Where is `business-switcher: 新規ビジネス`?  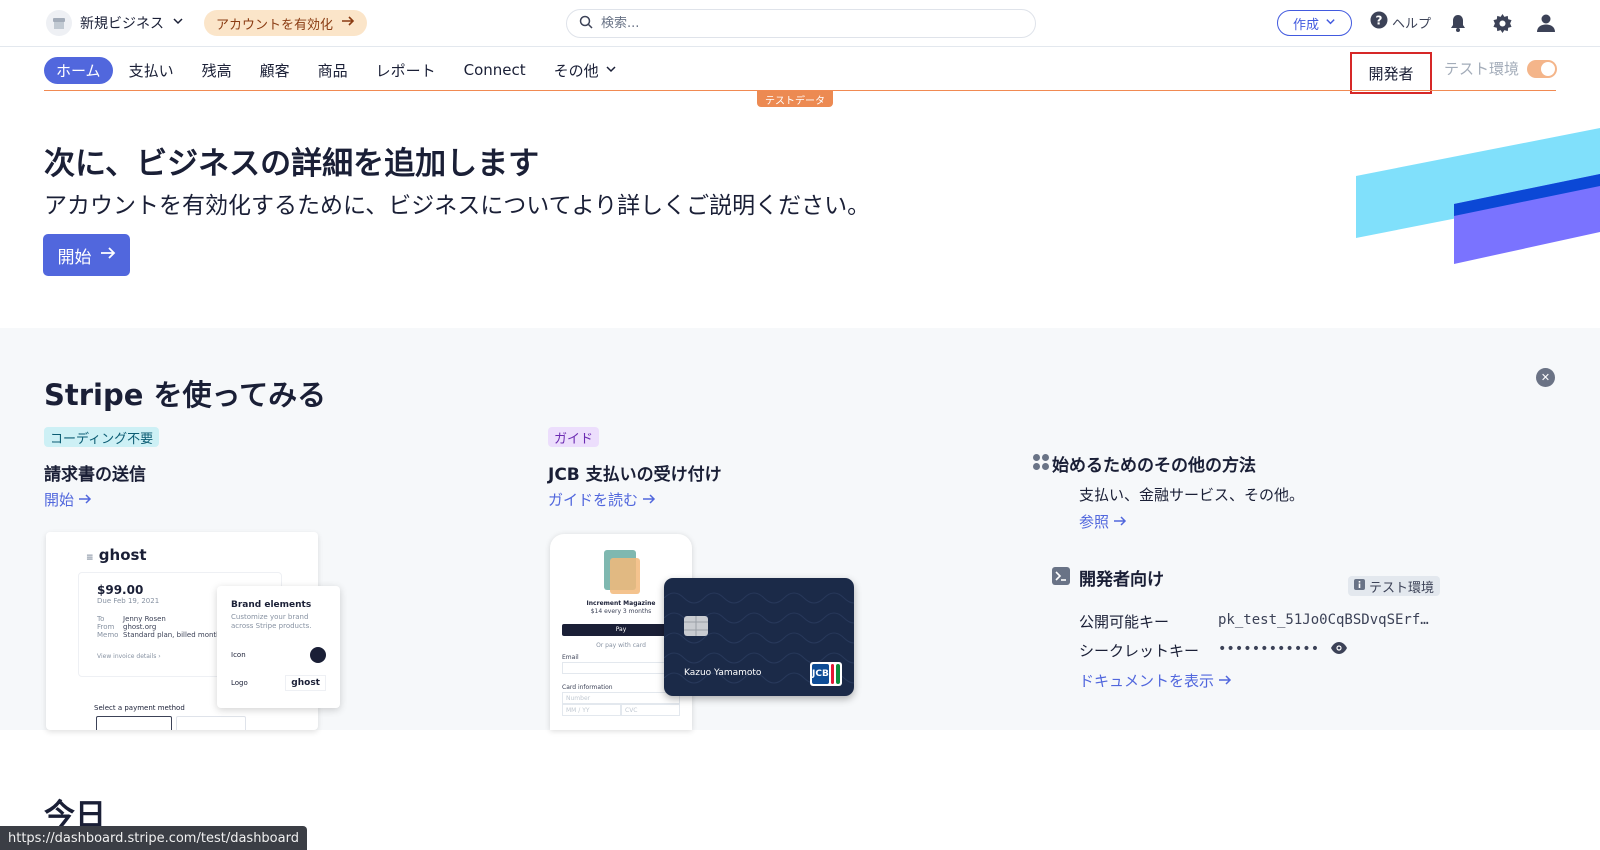
business-switcher: 新規ビジネス is located at coordinates (115, 23).